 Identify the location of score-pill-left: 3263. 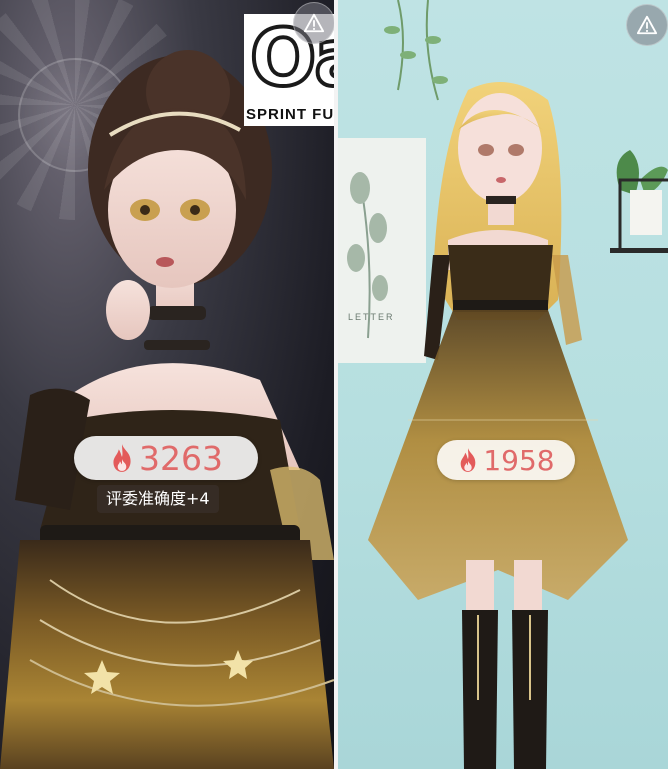
(166, 458).